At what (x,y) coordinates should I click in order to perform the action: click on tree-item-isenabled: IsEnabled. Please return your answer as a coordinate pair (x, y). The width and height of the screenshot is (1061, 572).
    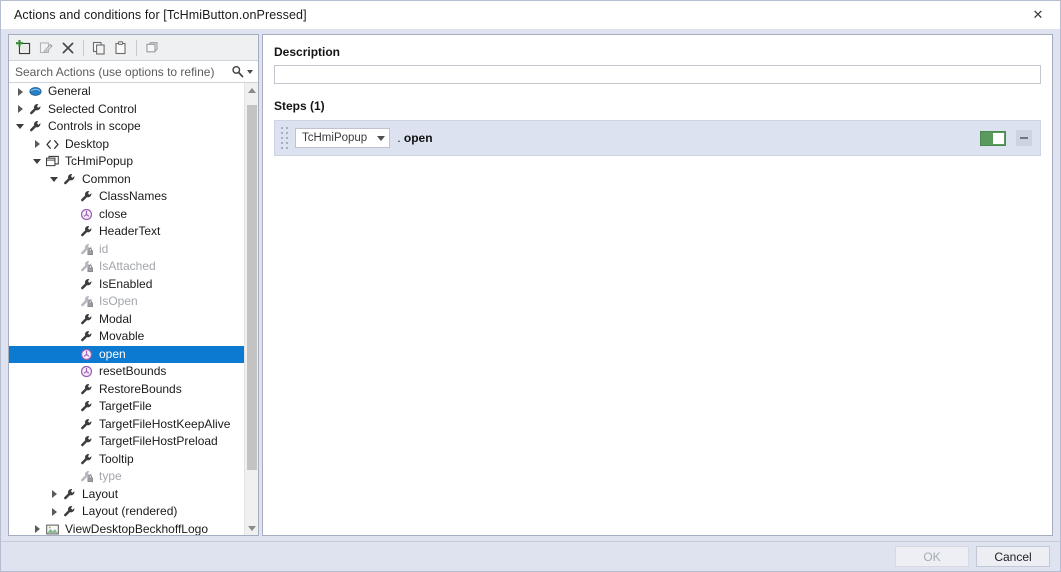
    Looking at the image, I should click on (126, 285).